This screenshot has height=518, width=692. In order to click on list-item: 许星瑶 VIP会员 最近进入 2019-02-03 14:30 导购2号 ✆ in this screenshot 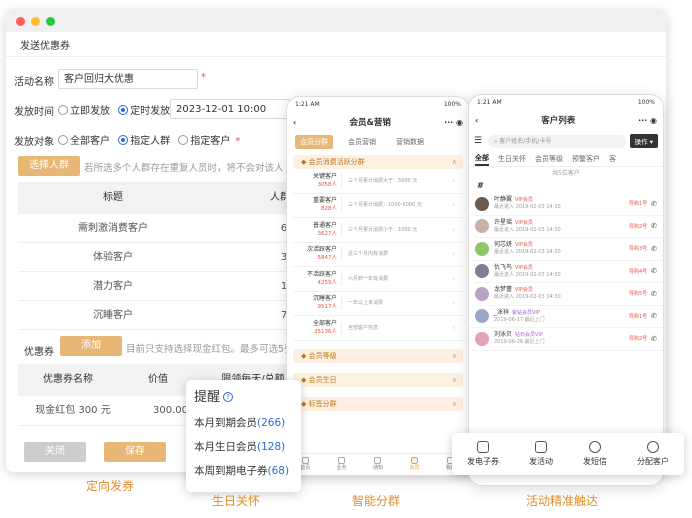, I will do `click(566, 227)`.